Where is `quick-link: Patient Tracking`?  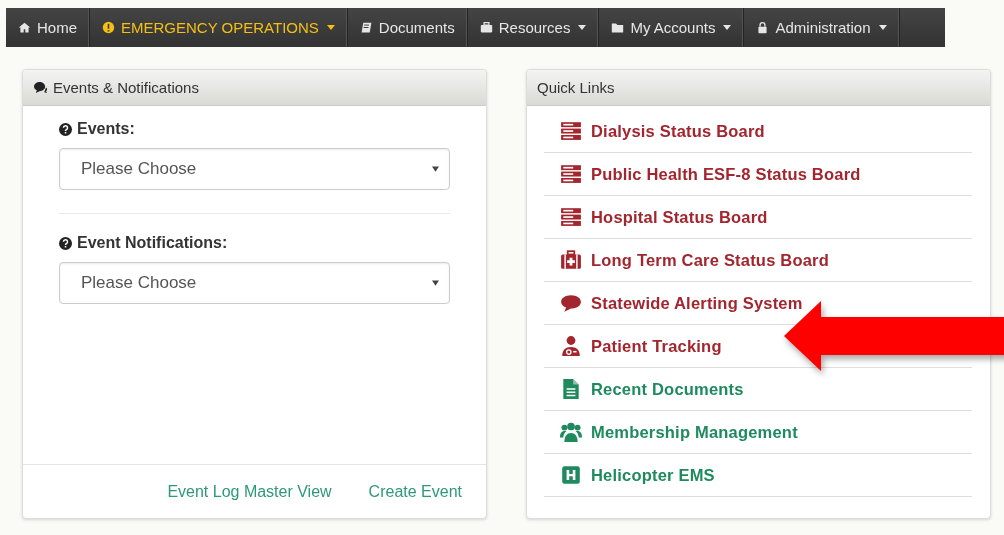
quick-link: Patient Tracking is located at coordinates (641, 346).